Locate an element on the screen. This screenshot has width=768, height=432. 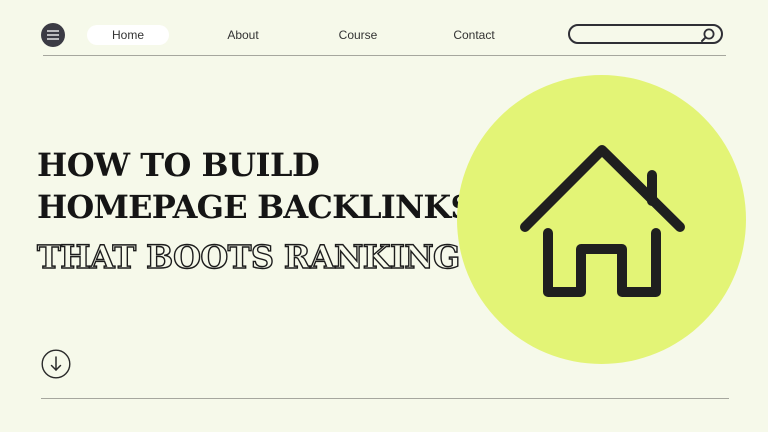
header-divider is located at coordinates (384, 55).